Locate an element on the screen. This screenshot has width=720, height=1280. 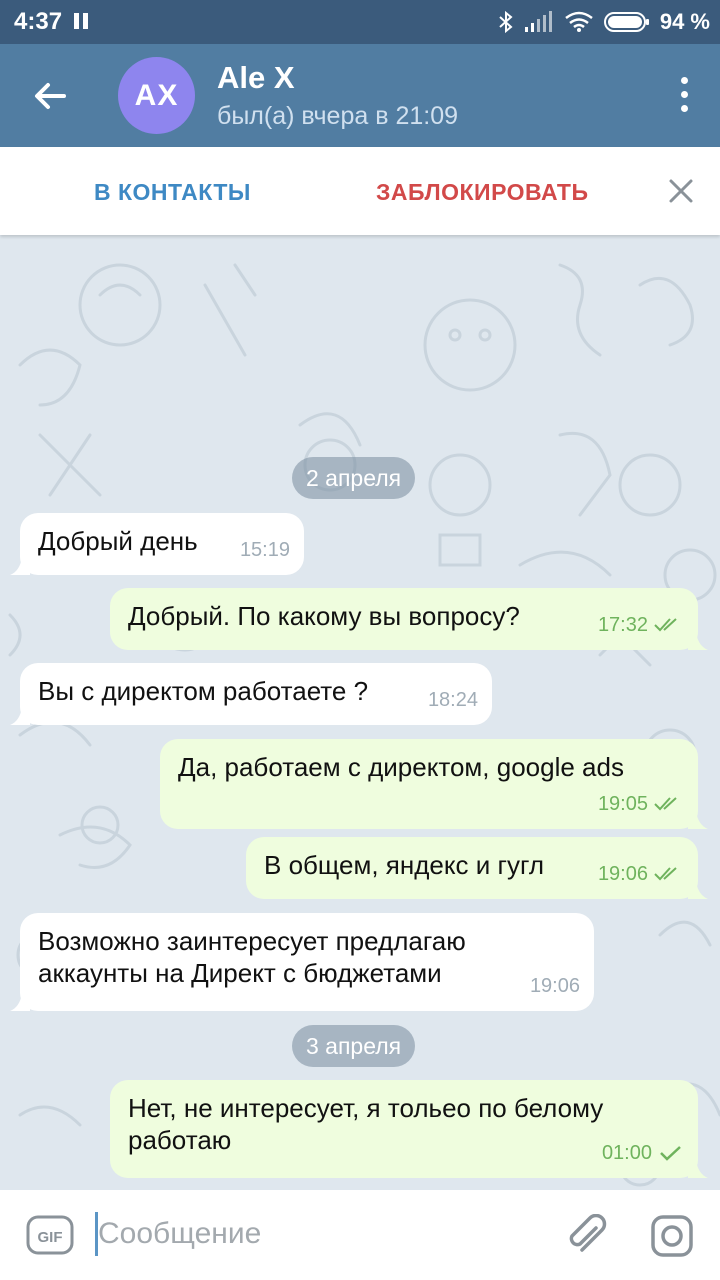
message-time: 18:24 is located at coordinates (452, 700).